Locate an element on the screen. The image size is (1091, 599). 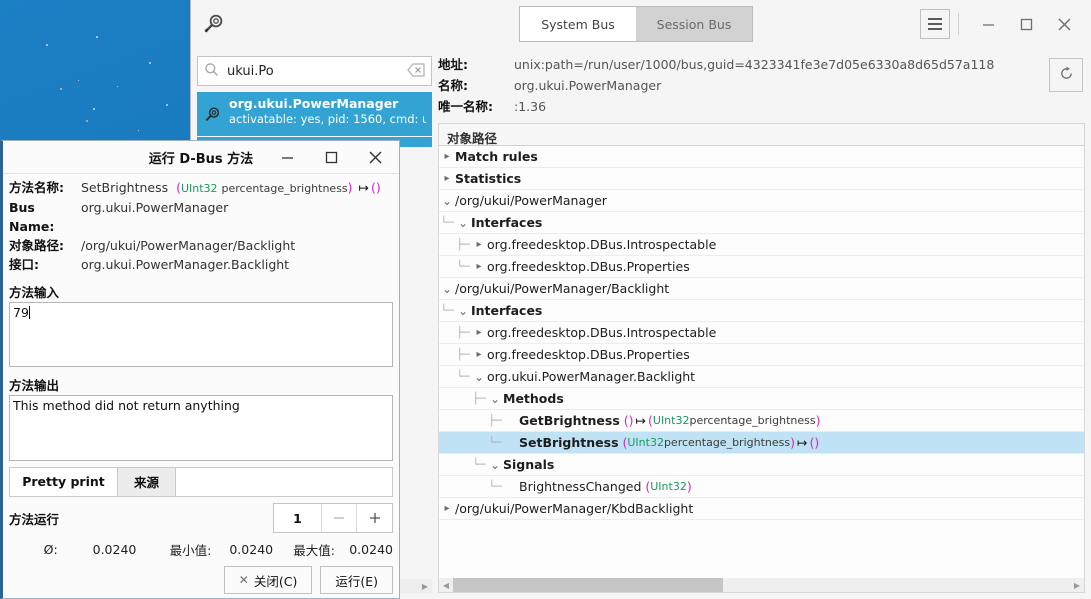
hamburger-icon is located at coordinates (935, 24).